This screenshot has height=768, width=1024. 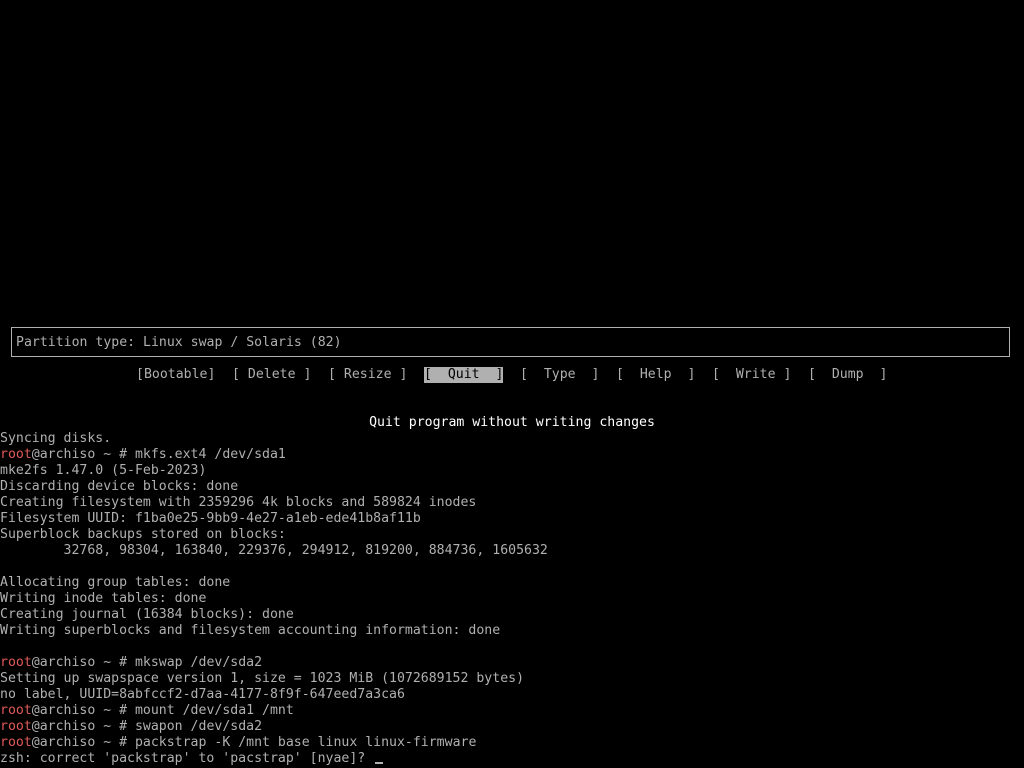 I want to click on bootable-button: [Bootable], so click(x=175, y=375).